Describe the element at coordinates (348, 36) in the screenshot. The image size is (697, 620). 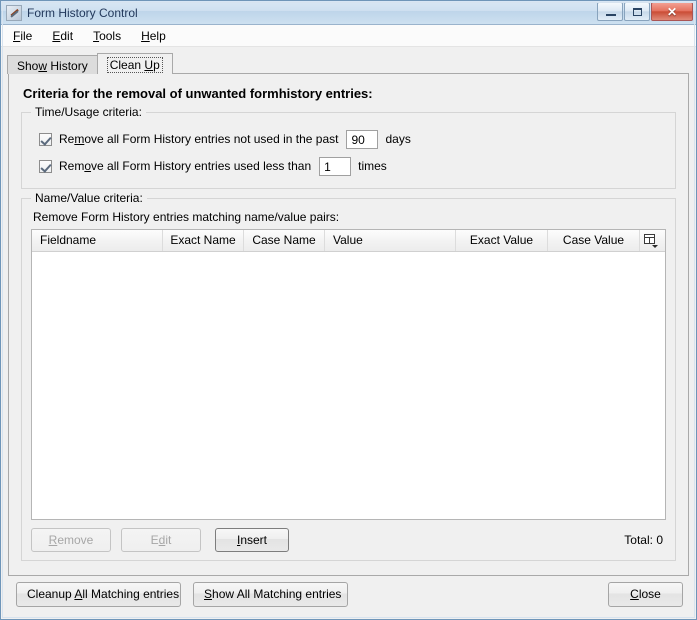
I see `menu-bar: File Edit Tools Help` at that location.